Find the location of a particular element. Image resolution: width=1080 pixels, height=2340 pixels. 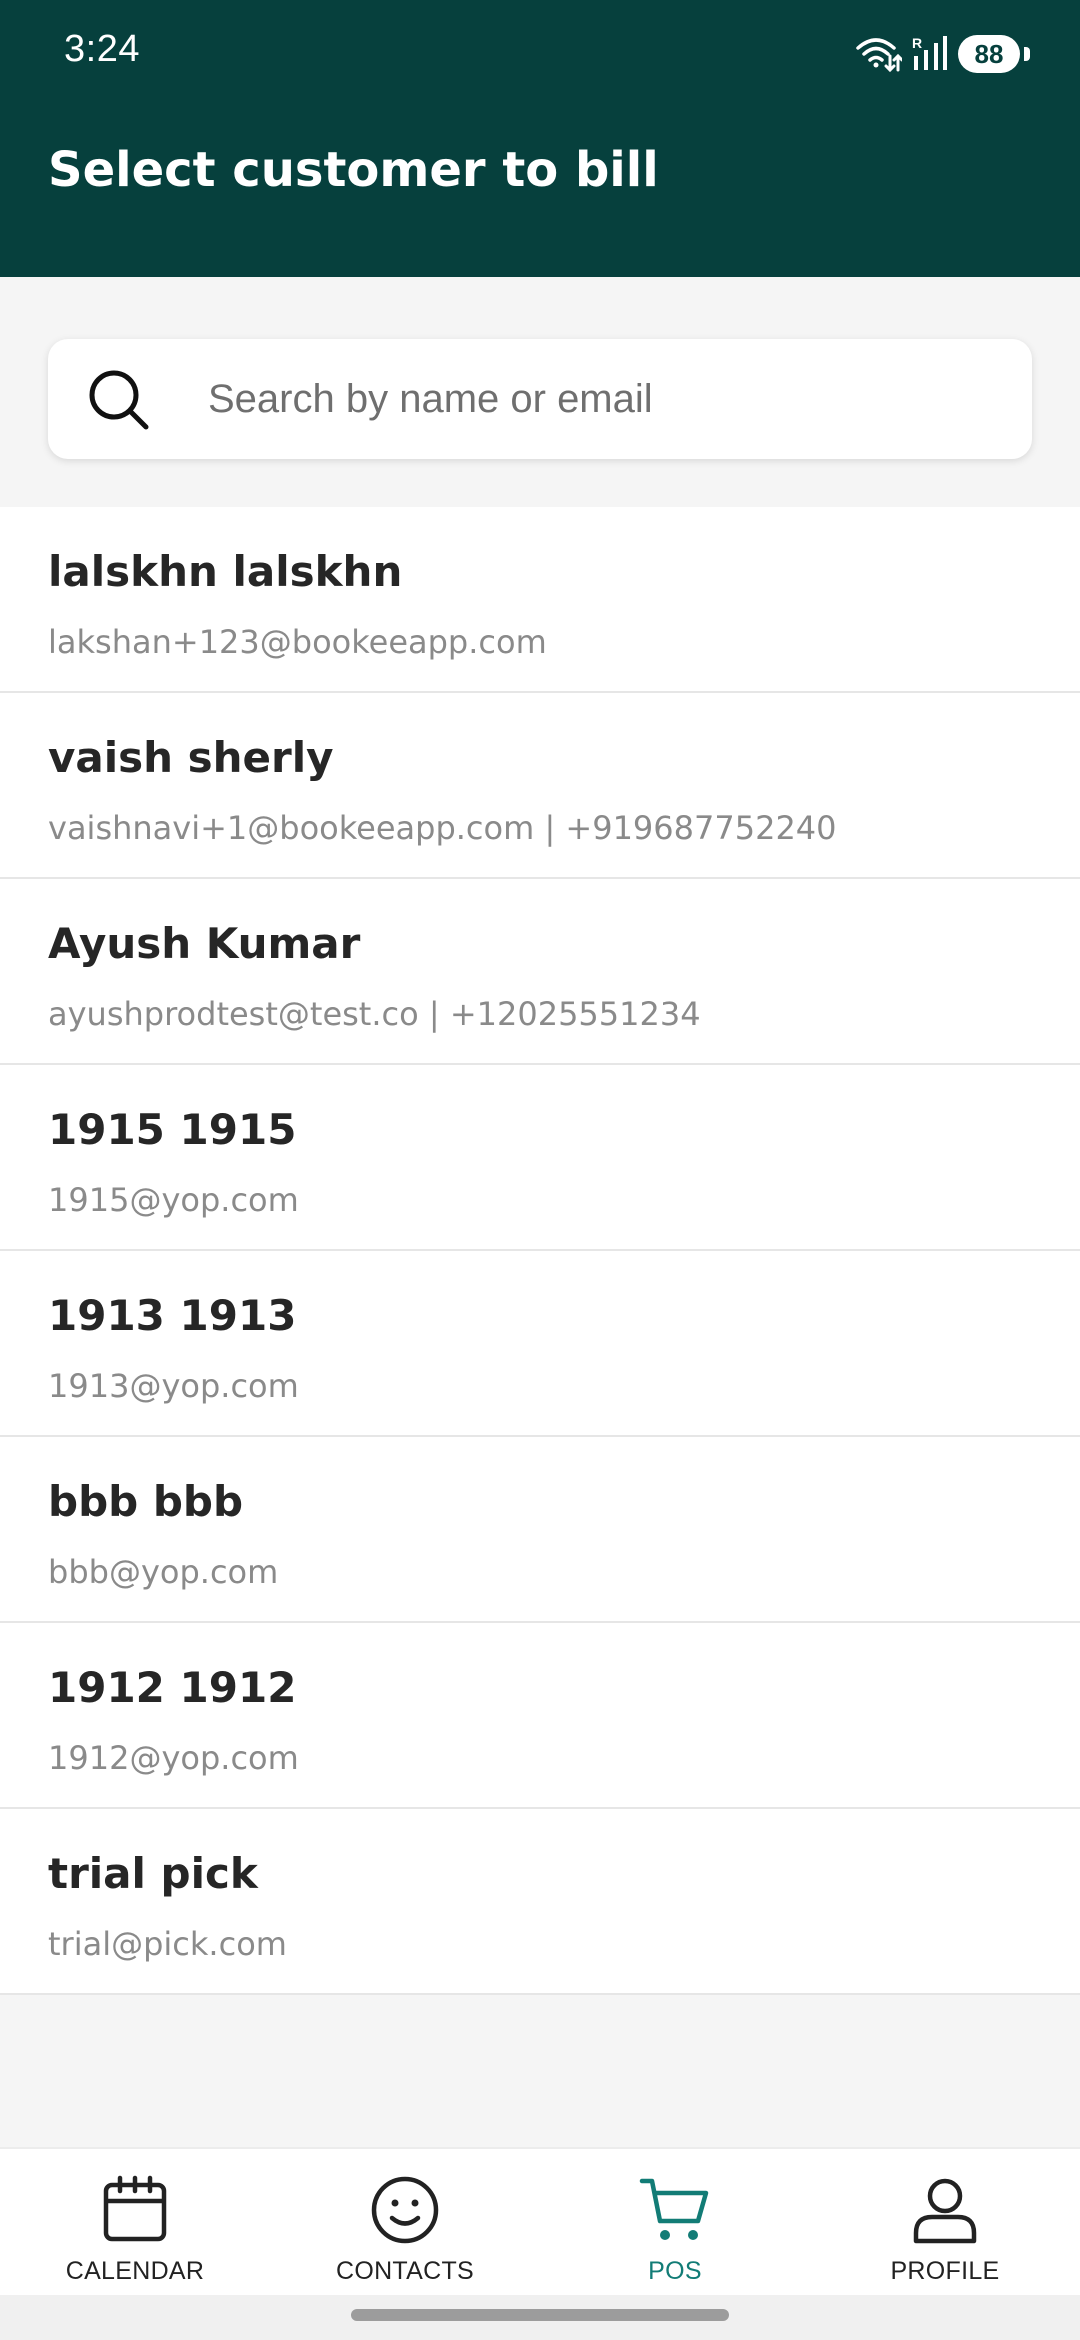

customer-contact-info: bbb@yop.com is located at coordinates (163, 1572).